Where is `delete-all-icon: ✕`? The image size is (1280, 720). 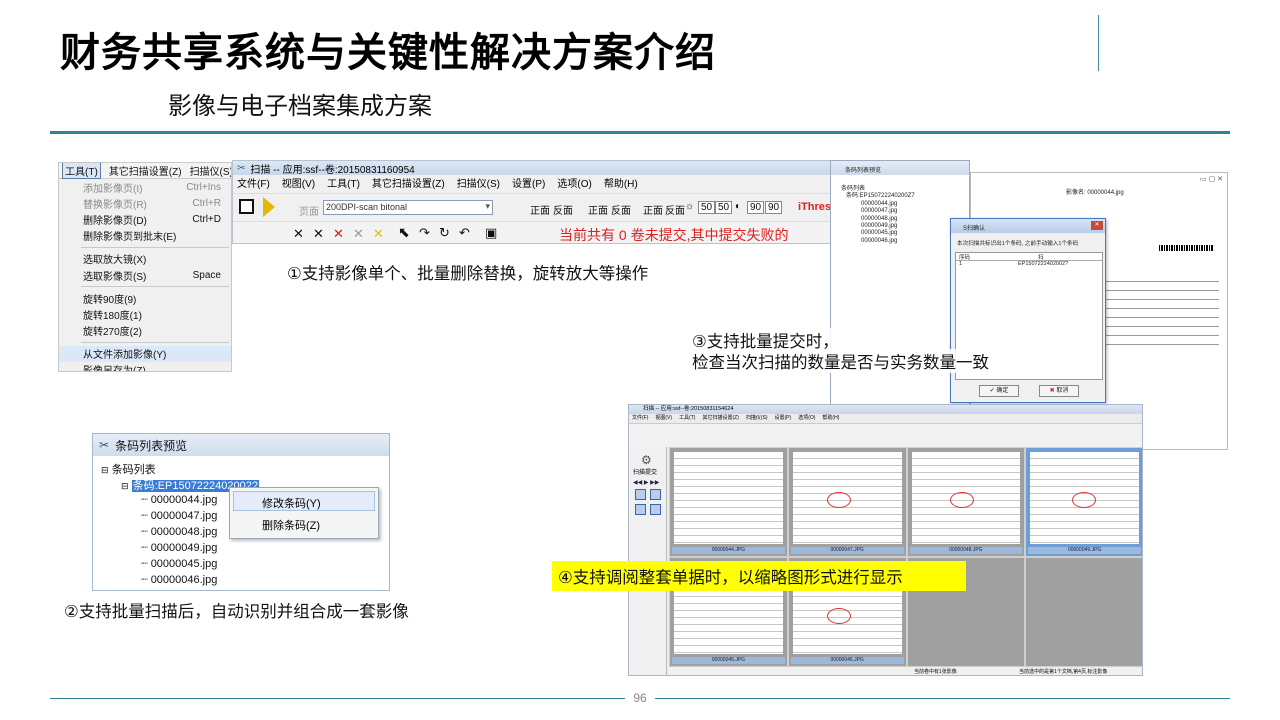 delete-all-icon: ✕ is located at coordinates (318, 234).